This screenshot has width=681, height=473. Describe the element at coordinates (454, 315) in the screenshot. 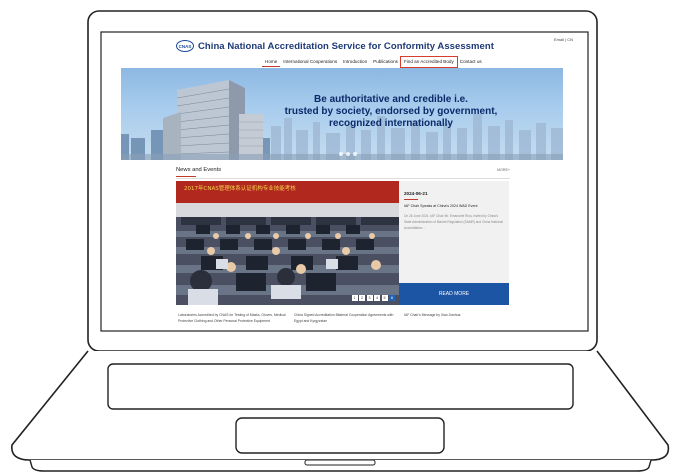

I see `news-caption-3: IAF Chair's Message by Xiao Jianhua` at that location.